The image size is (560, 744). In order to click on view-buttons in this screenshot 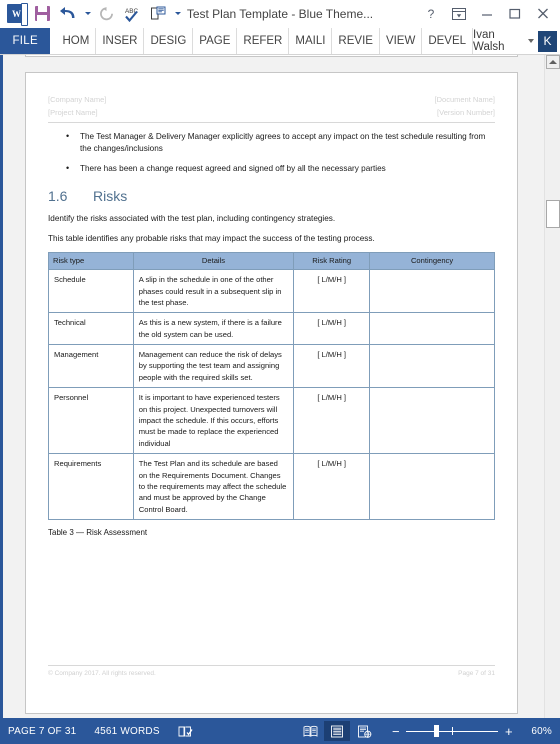, I will do `click(337, 731)`.